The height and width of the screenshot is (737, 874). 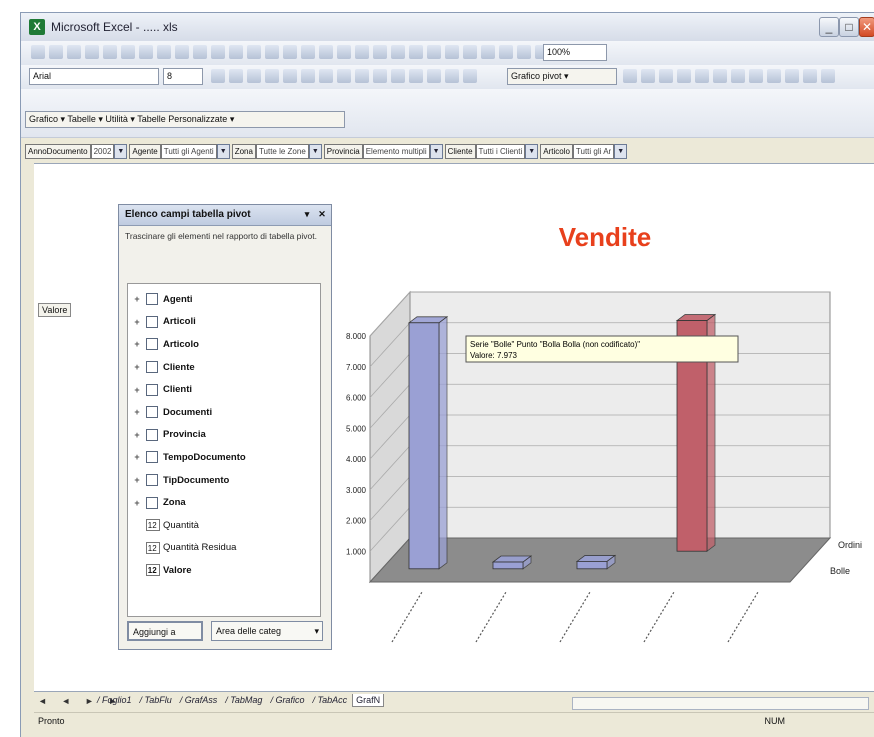 What do you see at coordinates (153, 570) in the screenshot?
I see `measure-icon: 12` at bounding box center [153, 570].